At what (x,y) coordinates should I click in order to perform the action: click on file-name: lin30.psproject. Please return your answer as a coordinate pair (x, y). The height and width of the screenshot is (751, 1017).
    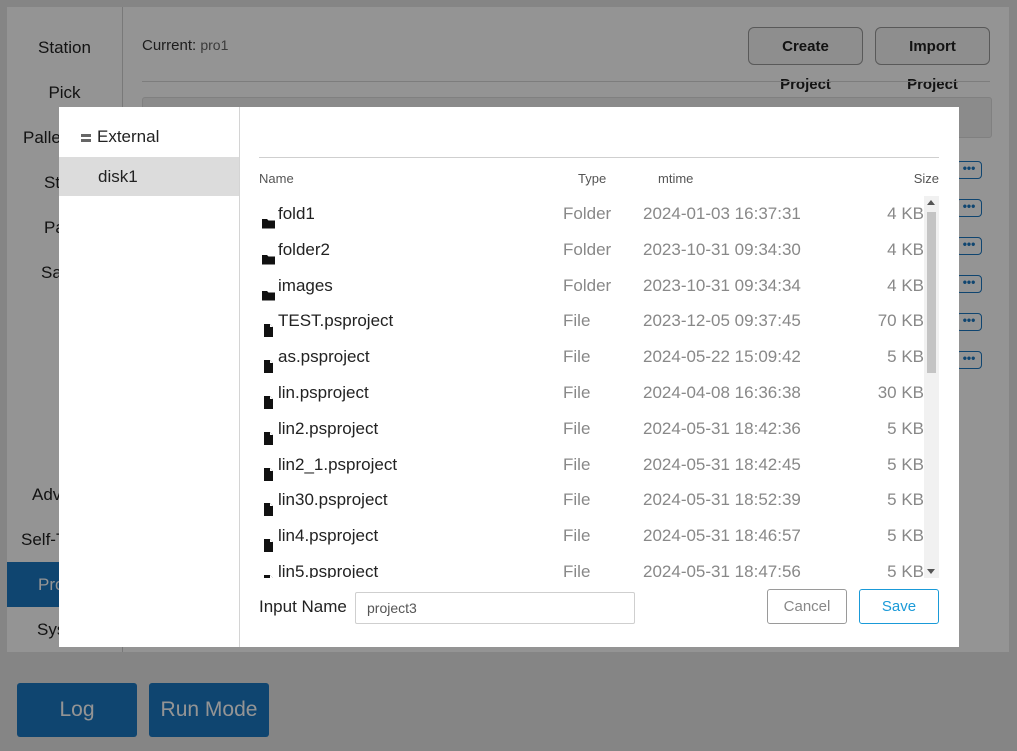
    Looking at the image, I should click on (333, 500).